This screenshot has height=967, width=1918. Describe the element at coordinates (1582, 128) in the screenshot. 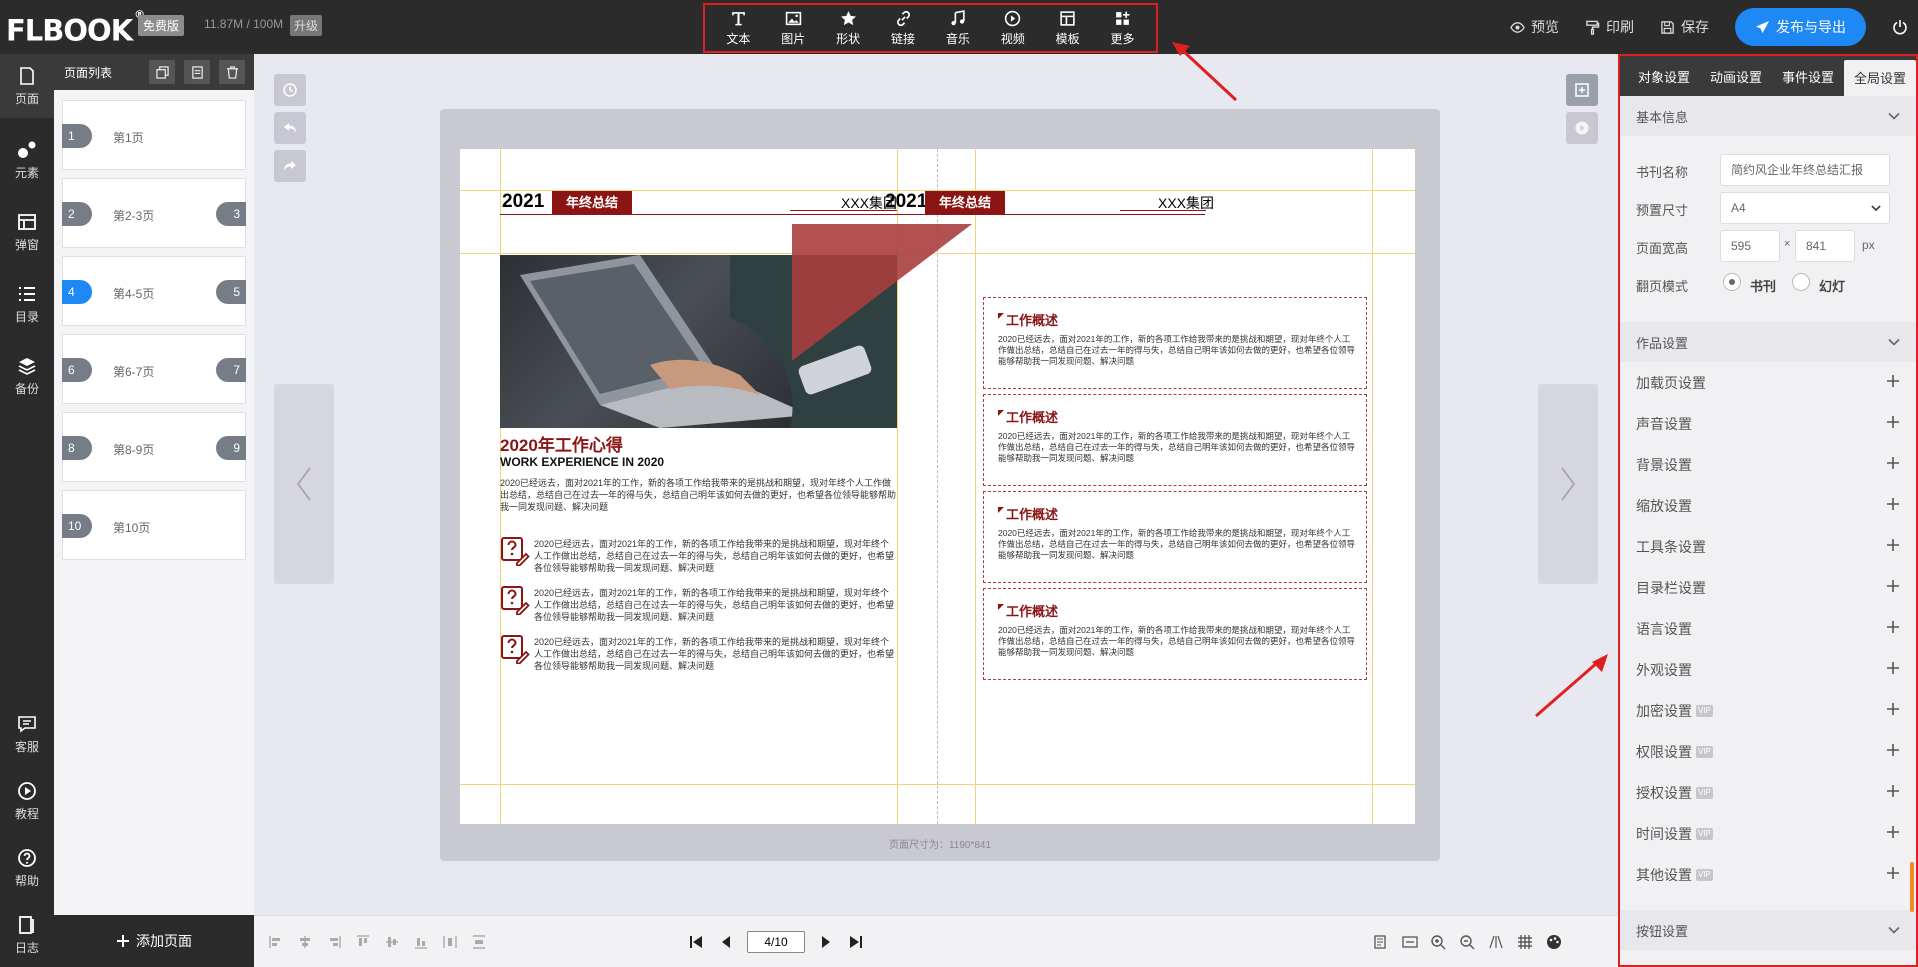

I see `play-preview-button` at that location.